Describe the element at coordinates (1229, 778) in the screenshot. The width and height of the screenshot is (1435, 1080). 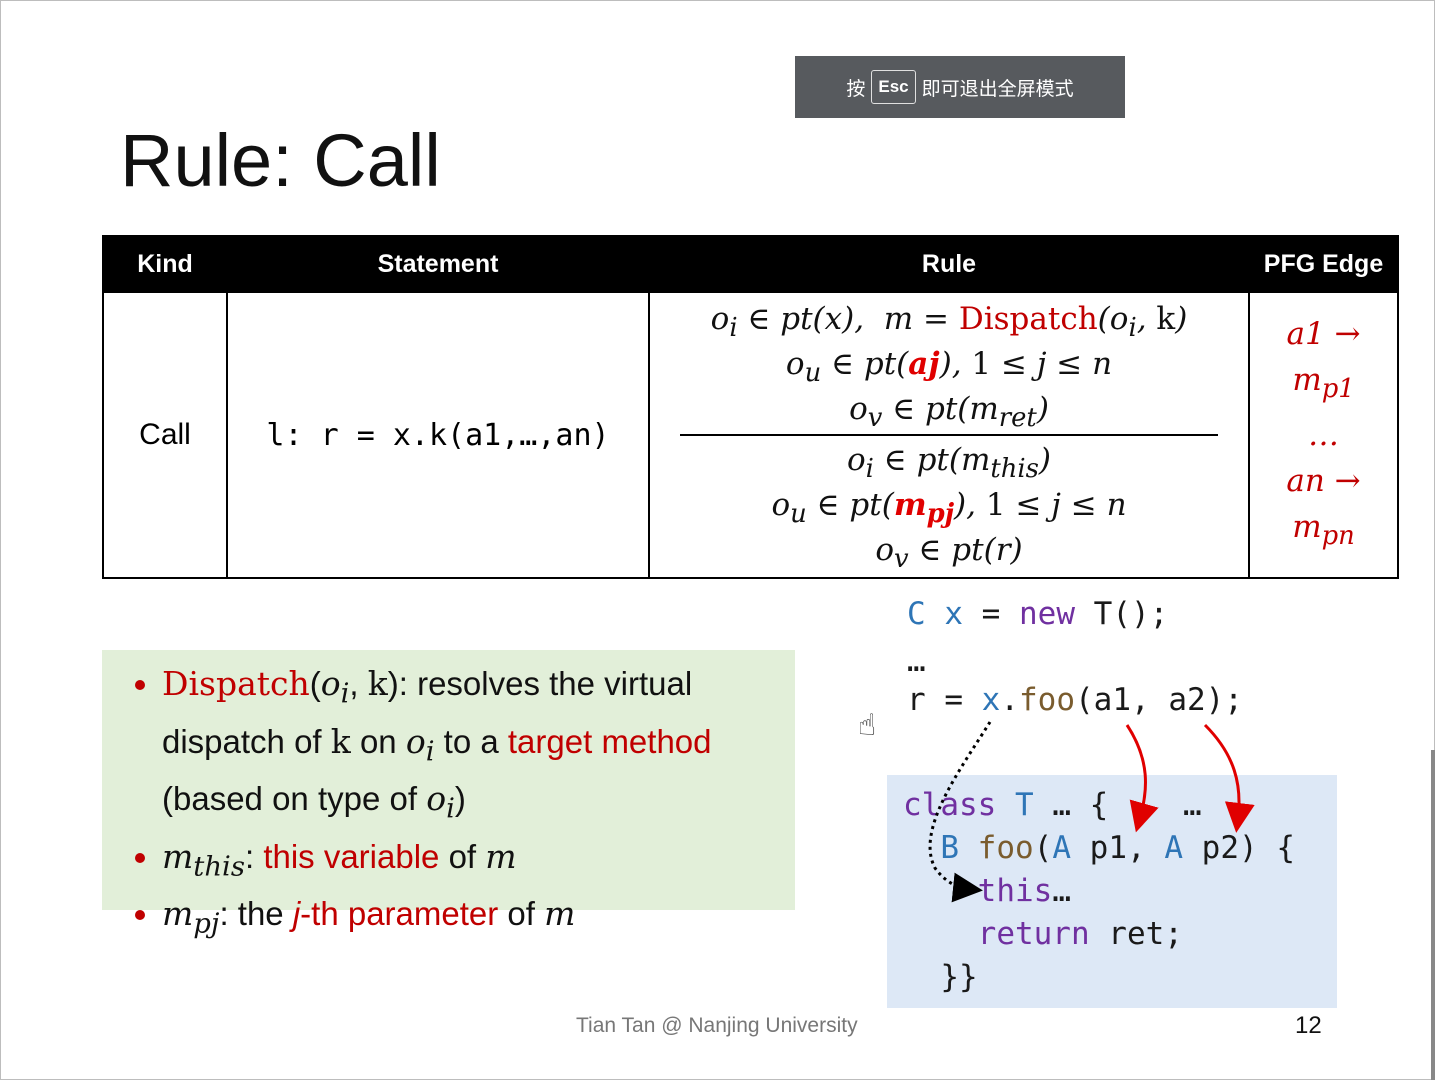
I see `arrow-a2-to-p2` at that location.